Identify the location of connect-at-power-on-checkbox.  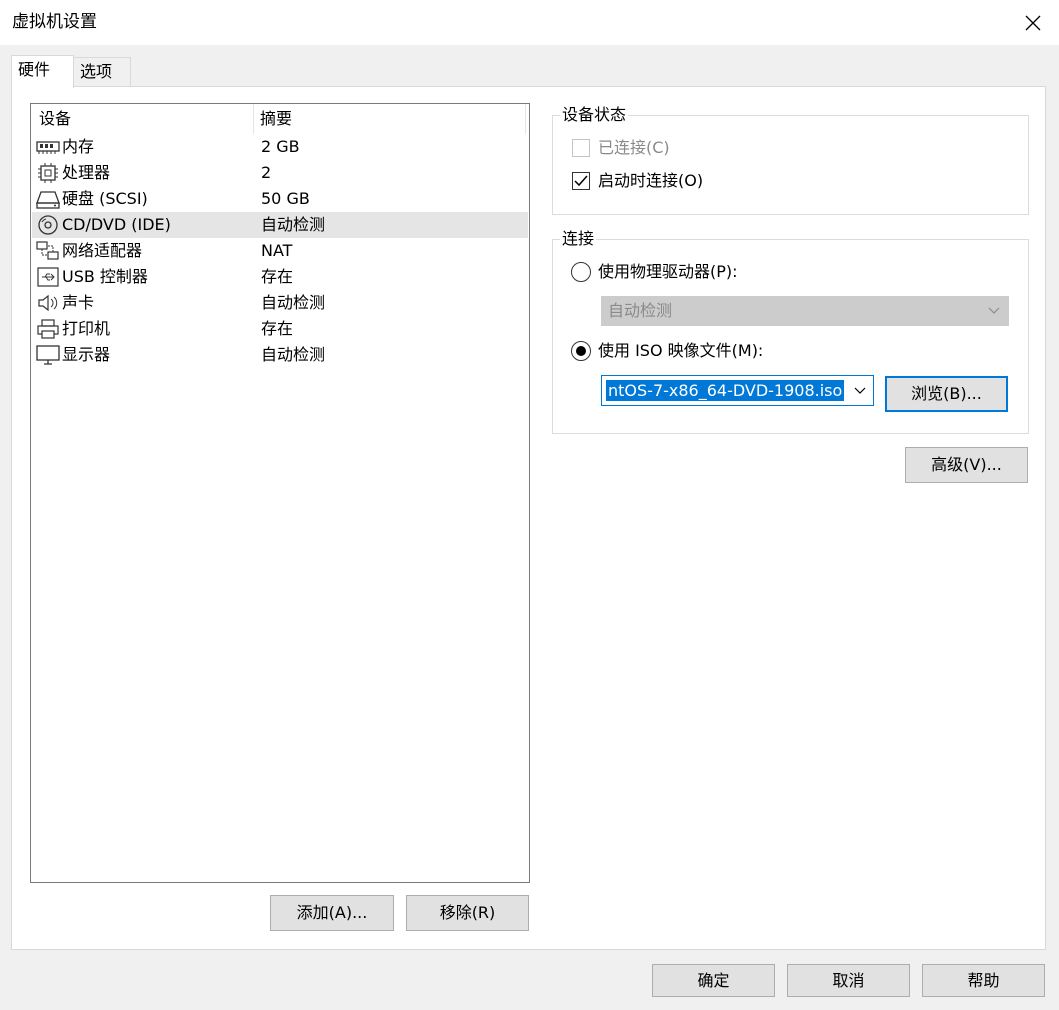
(581, 181).